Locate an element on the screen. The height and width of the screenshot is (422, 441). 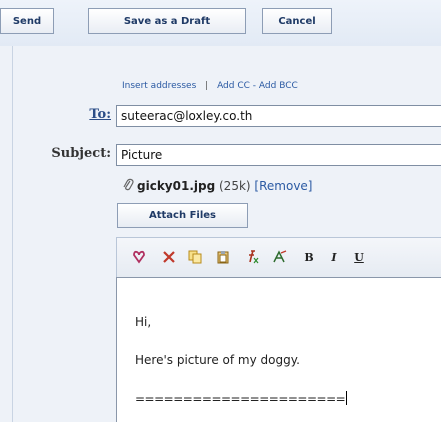
message-line: Hi, is located at coordinates (143, 322).